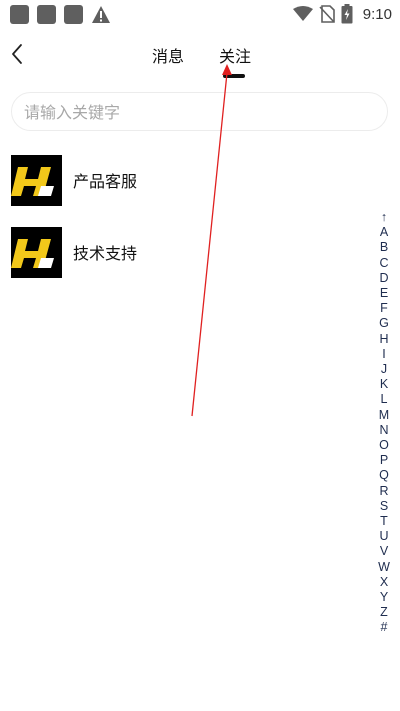  What do you see at coordinates (384, 415) in the screenshot?
I see `index-letter: M` at bounding box center [384, 415].